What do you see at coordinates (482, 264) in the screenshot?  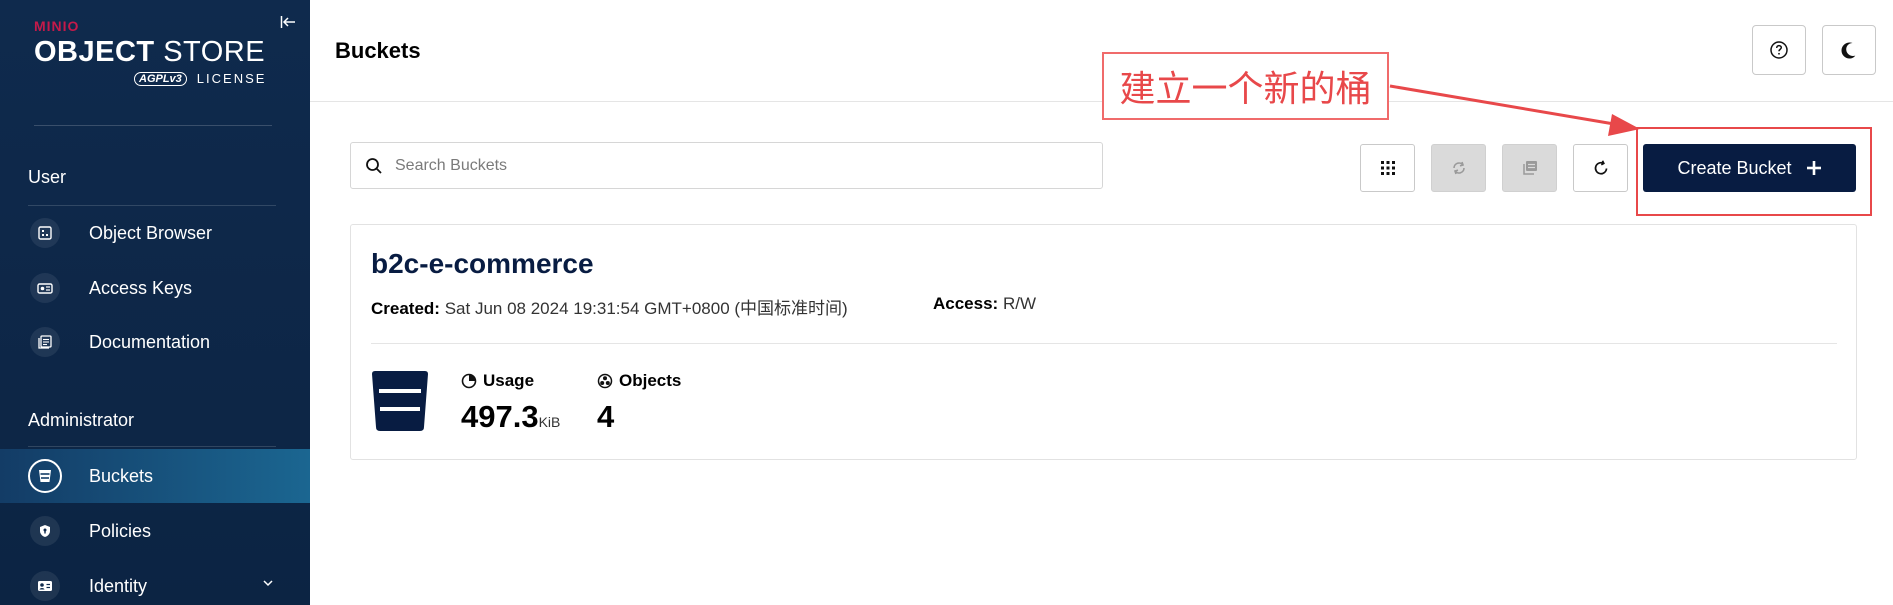 I see `bucket-name: b2c-e-commerce` at bounding box center [482, 264].